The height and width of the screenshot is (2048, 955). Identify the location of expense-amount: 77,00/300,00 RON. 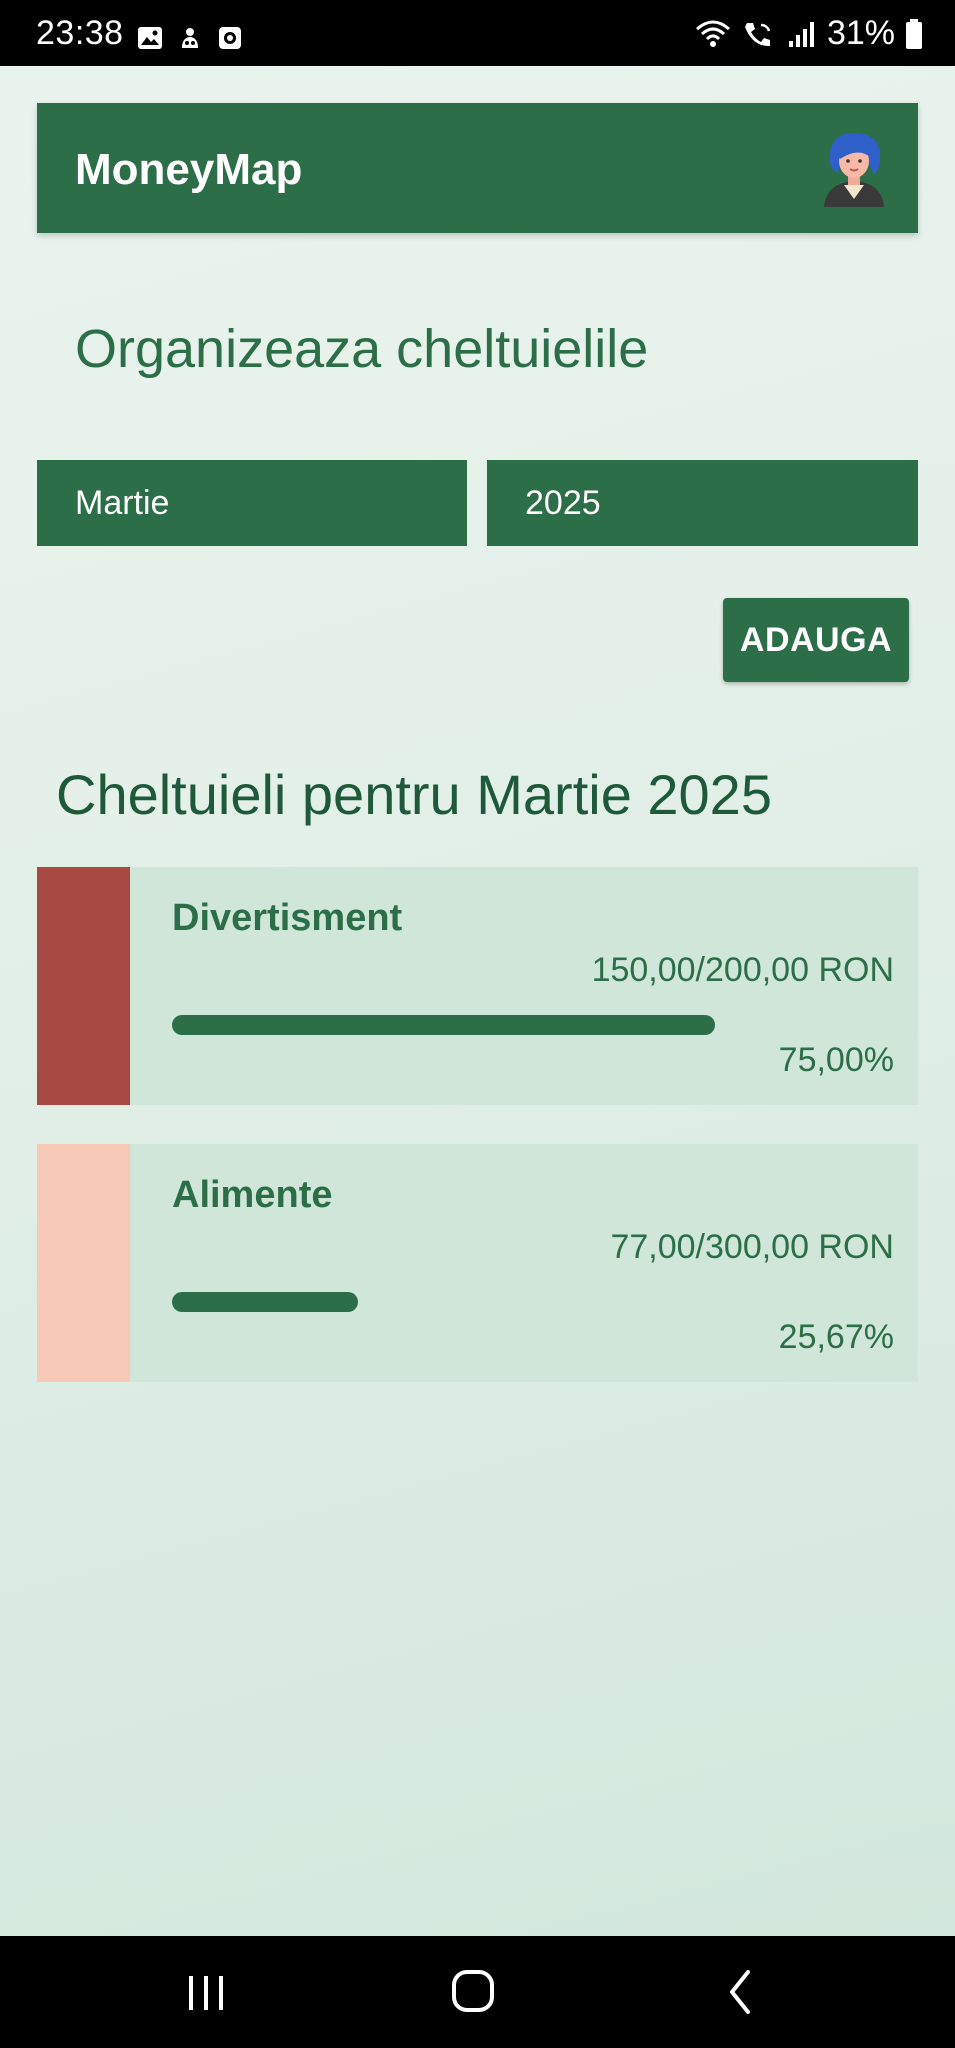
(752, 1247).